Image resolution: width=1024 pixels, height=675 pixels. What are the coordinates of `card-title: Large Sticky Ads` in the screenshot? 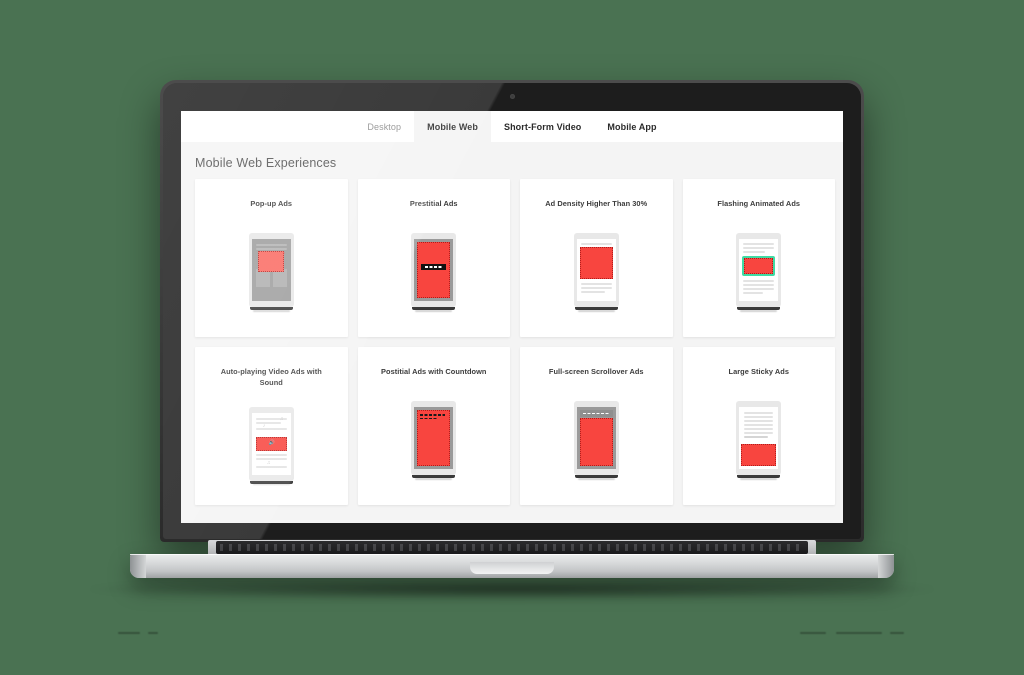 It's located at (758, 371).